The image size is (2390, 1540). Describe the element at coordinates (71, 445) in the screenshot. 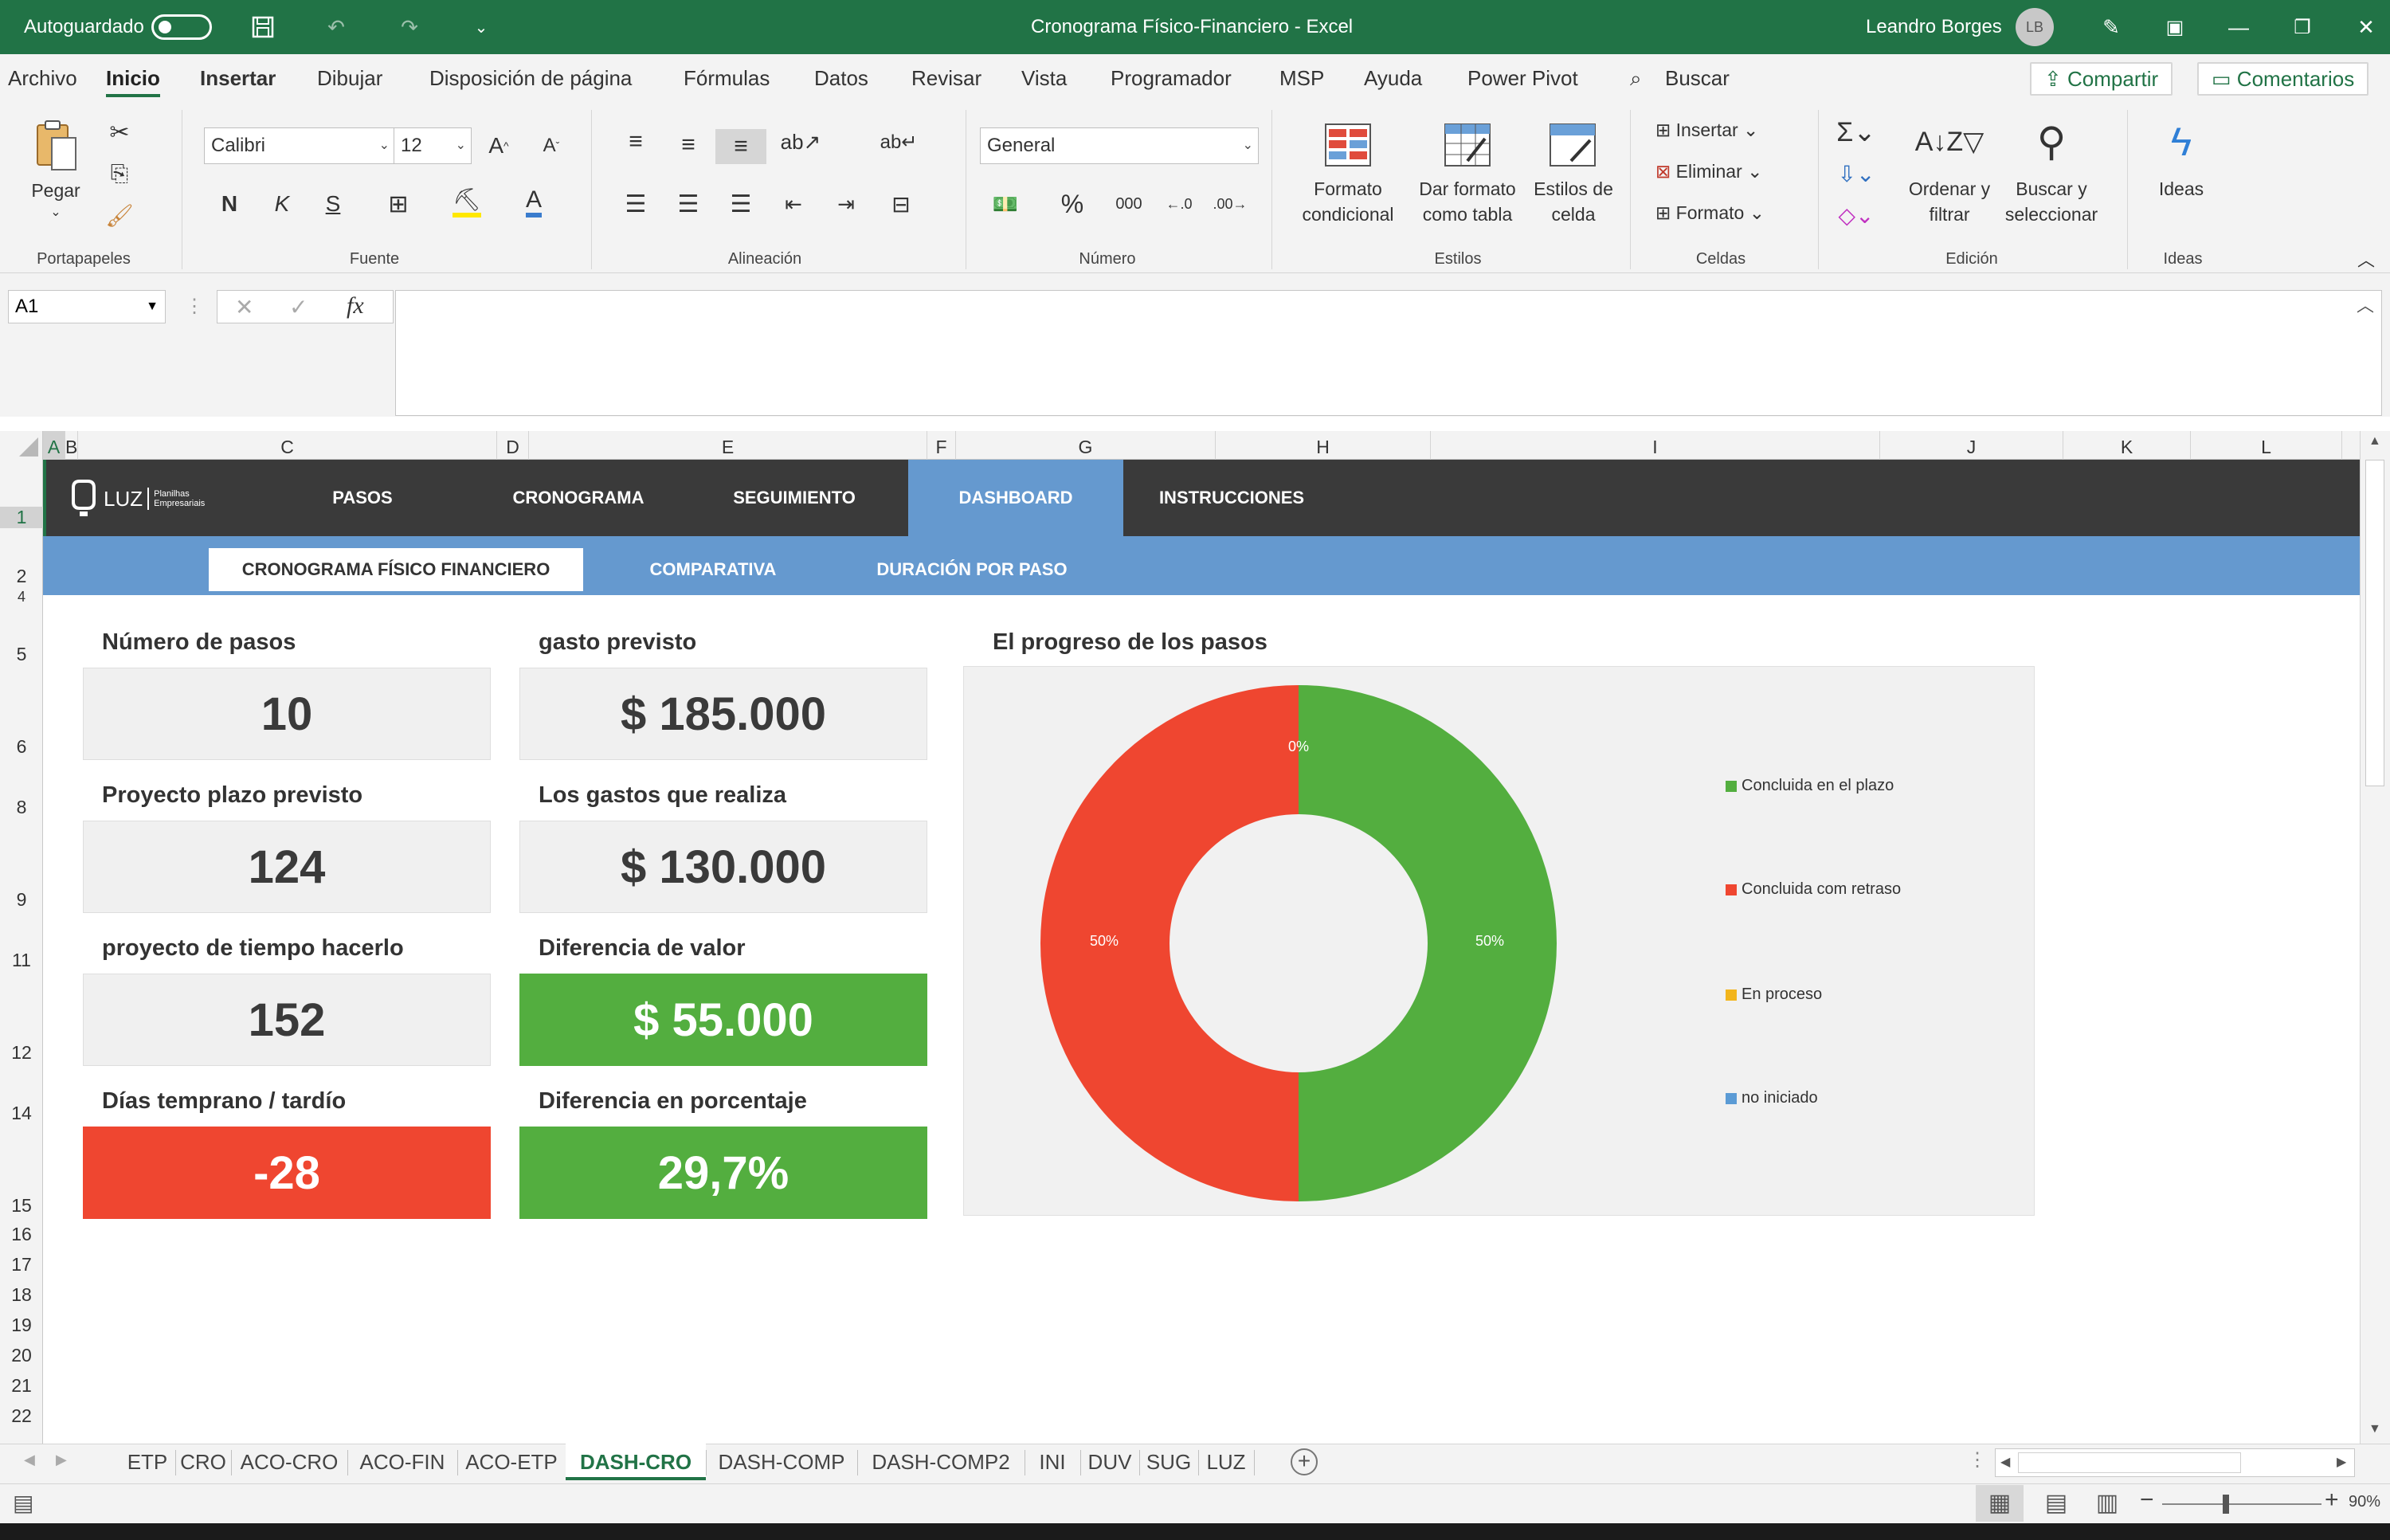

I see `col-header-b: B` at that location.